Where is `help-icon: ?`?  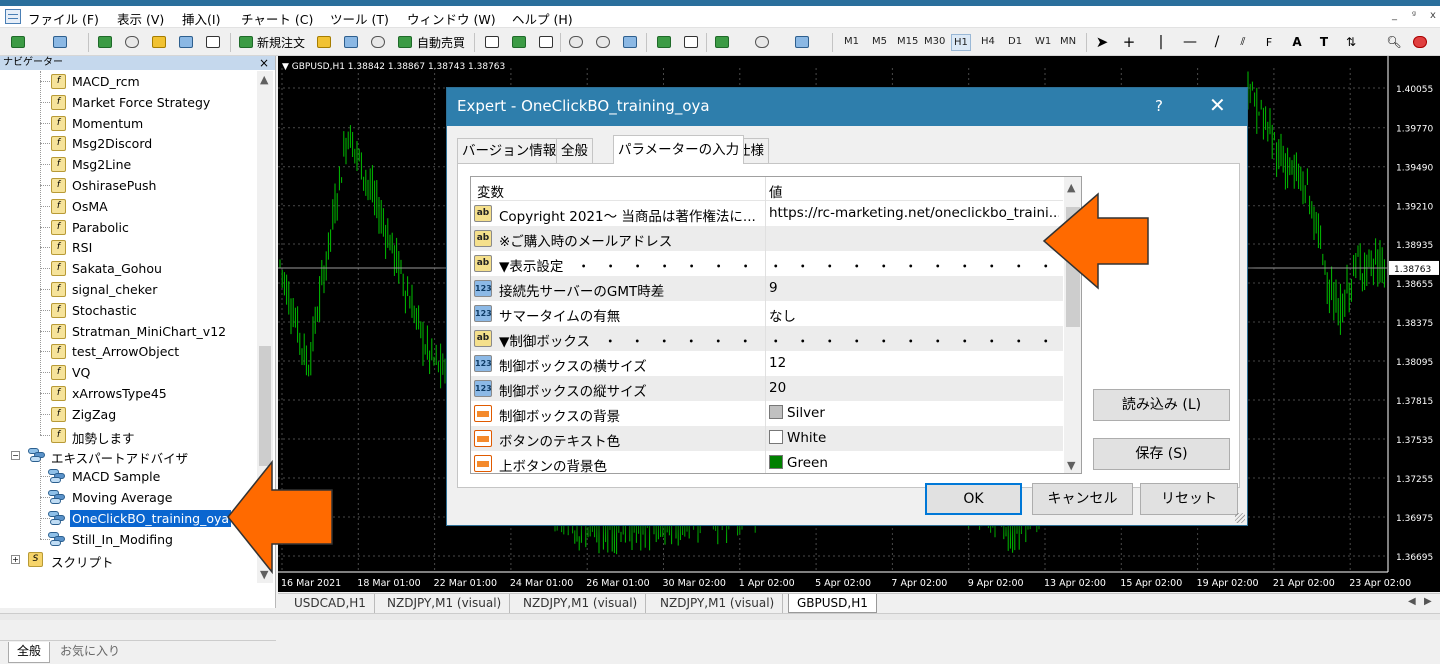 help-icon: ? is located at coordinates (1159, 106).